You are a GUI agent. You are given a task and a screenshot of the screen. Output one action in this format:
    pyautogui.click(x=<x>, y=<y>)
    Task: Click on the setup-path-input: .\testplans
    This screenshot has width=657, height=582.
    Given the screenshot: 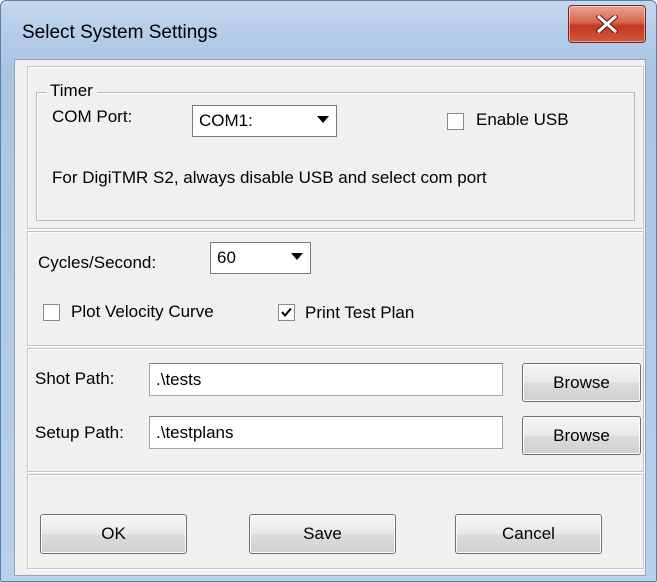 What is the action you would take?
    pyautogui.click(x=326, y=432)
    